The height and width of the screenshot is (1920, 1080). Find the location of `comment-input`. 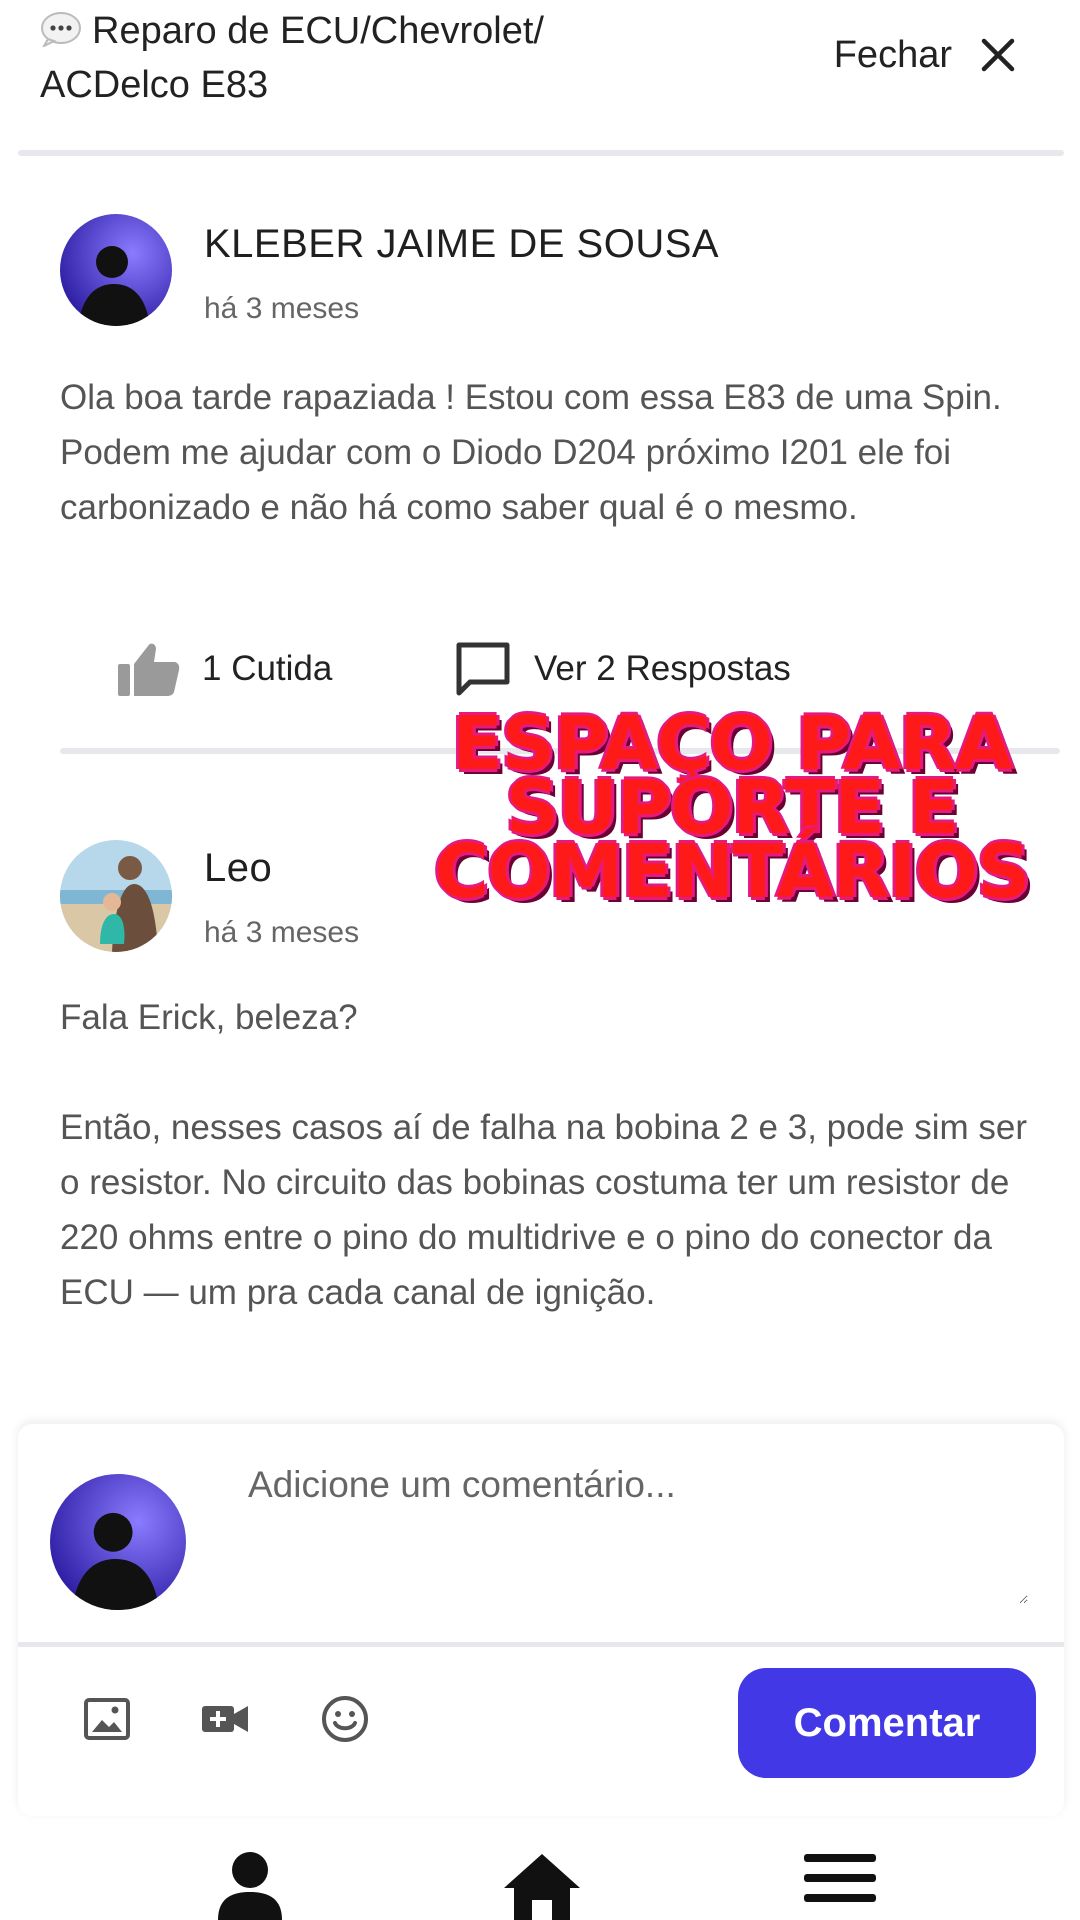

comment-input is located at coordinates (638, 1534).